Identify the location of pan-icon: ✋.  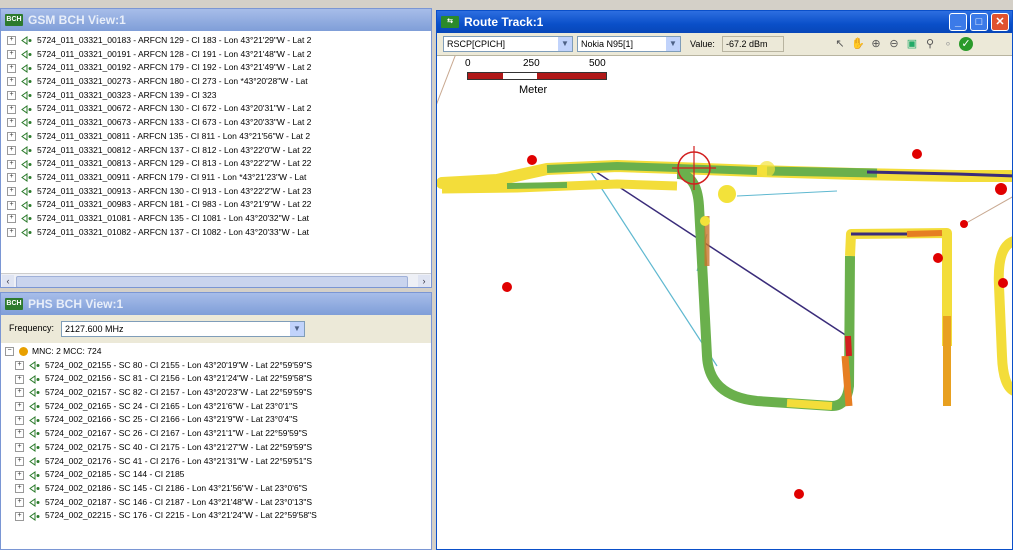
(858, 44).